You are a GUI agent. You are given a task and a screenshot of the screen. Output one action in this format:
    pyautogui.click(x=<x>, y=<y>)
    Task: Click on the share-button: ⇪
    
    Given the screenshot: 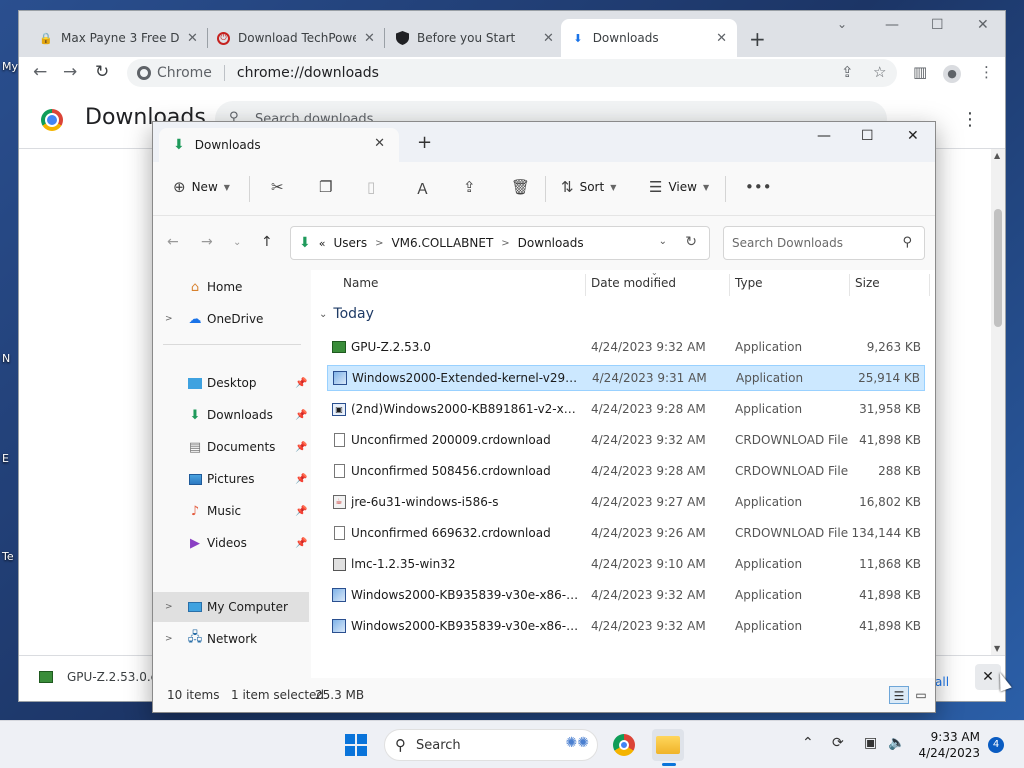 What is the action you would take?
    pyautogui.click(x=469, y=187)
    